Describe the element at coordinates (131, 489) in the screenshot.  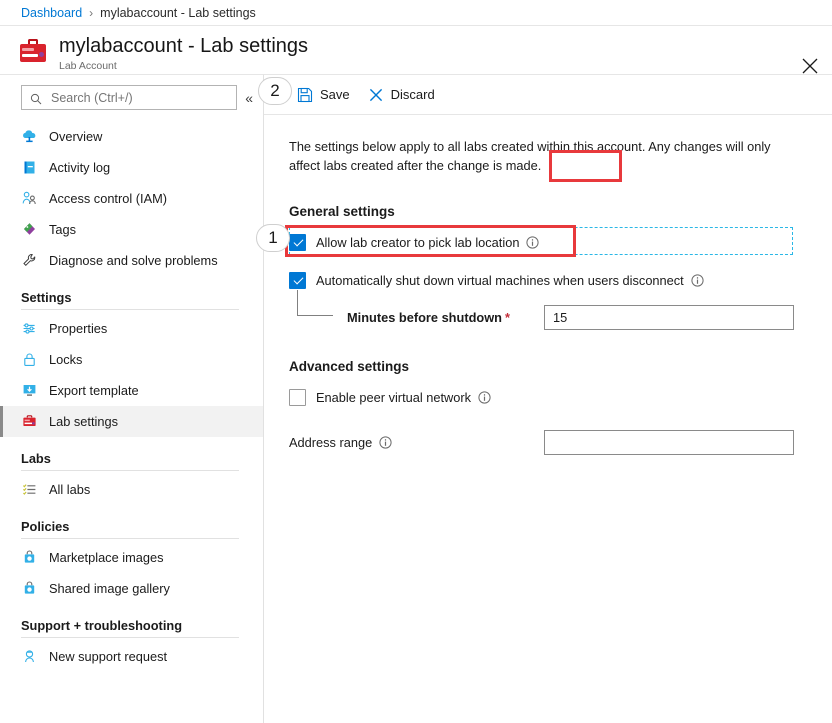
I see `sidebar-item-all-labs: All labs` at that location.